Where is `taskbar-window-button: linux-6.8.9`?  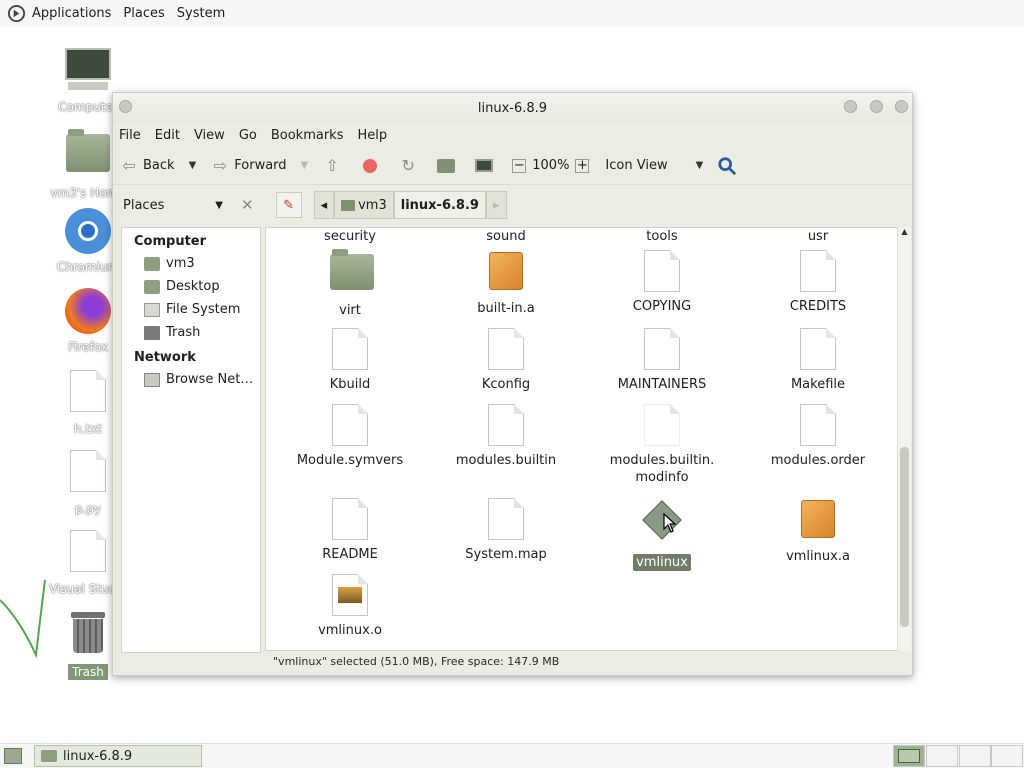 taskbar-window-button: linux-6.8.9 is located at coordinates (118, 756).